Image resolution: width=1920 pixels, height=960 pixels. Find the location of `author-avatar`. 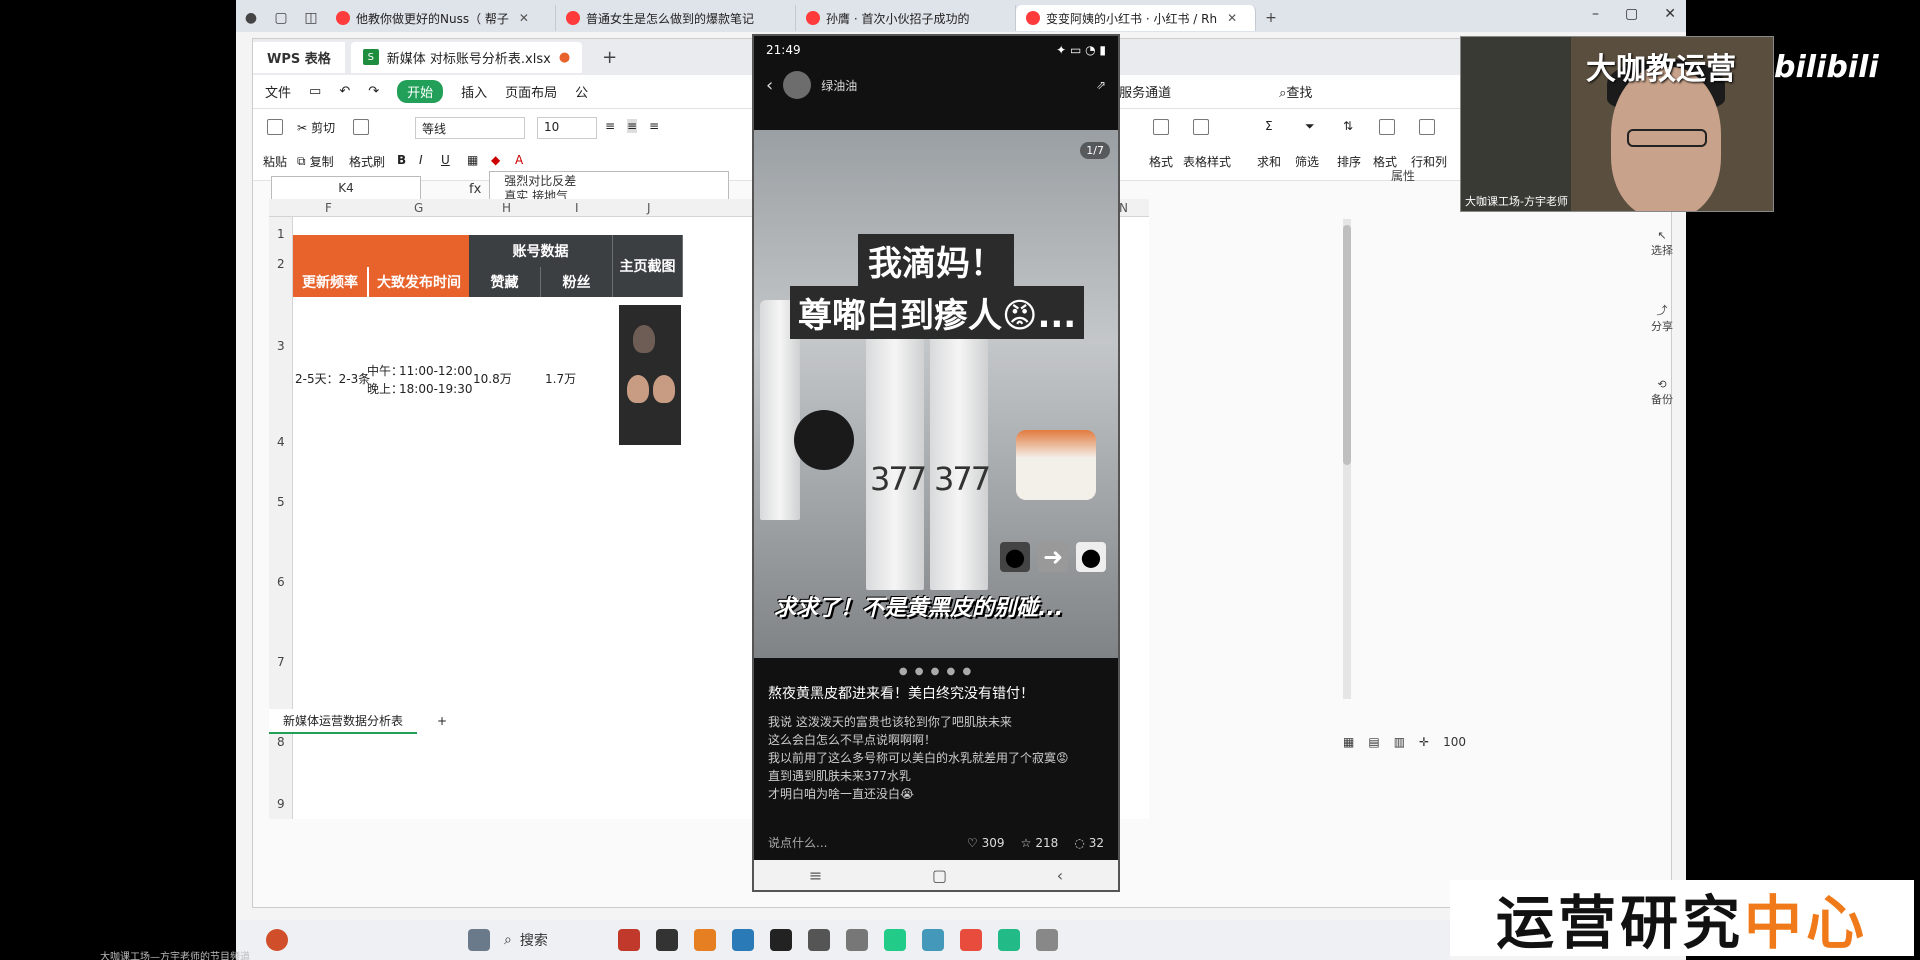

author-avatar is located at coordinates (797, 85).